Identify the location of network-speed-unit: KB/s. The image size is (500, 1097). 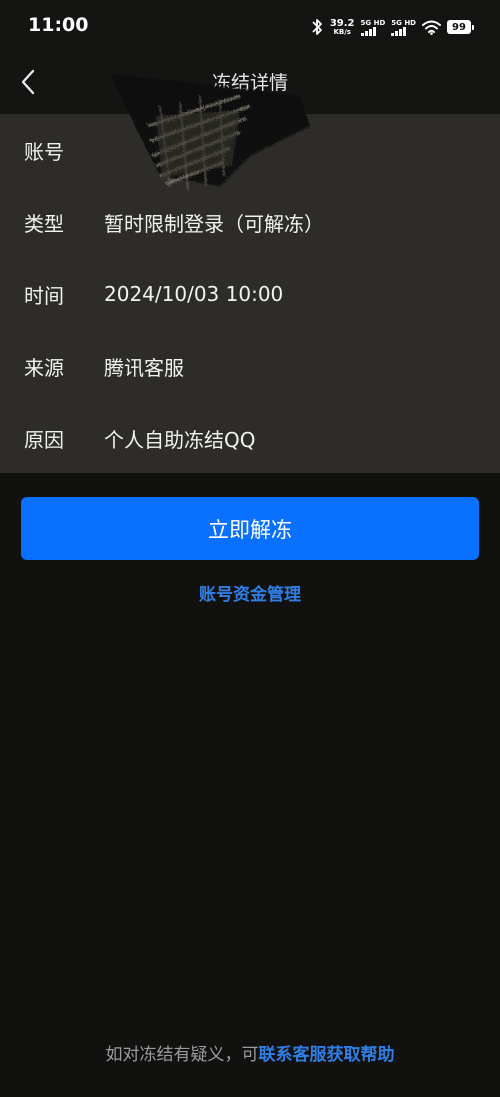
(342, 31).